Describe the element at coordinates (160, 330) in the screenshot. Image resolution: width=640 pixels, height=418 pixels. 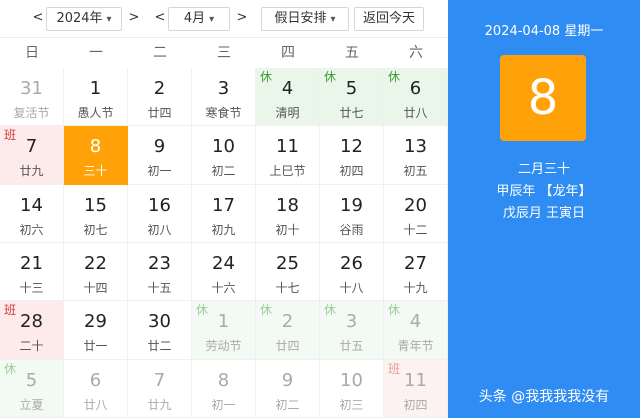
I see `day-cell: 30 廿二` at that location.